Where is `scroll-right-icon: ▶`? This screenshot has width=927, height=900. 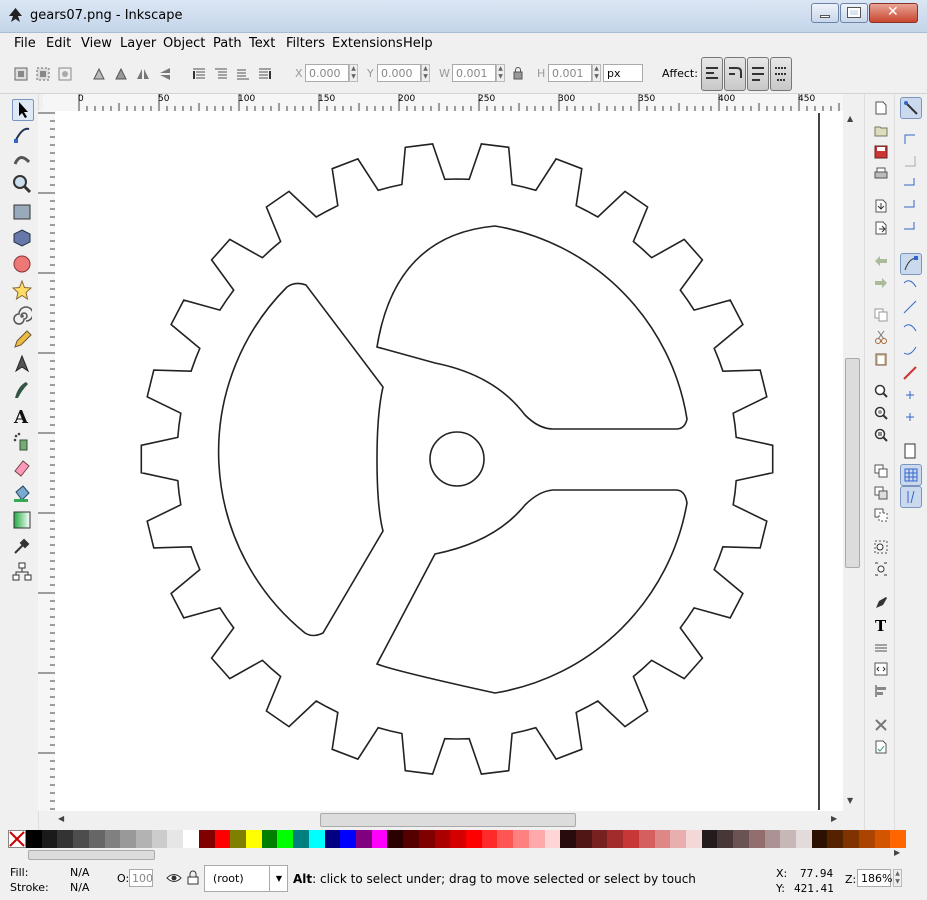
scroll-right-icon: ▶ is located at coordinates (834, 818).